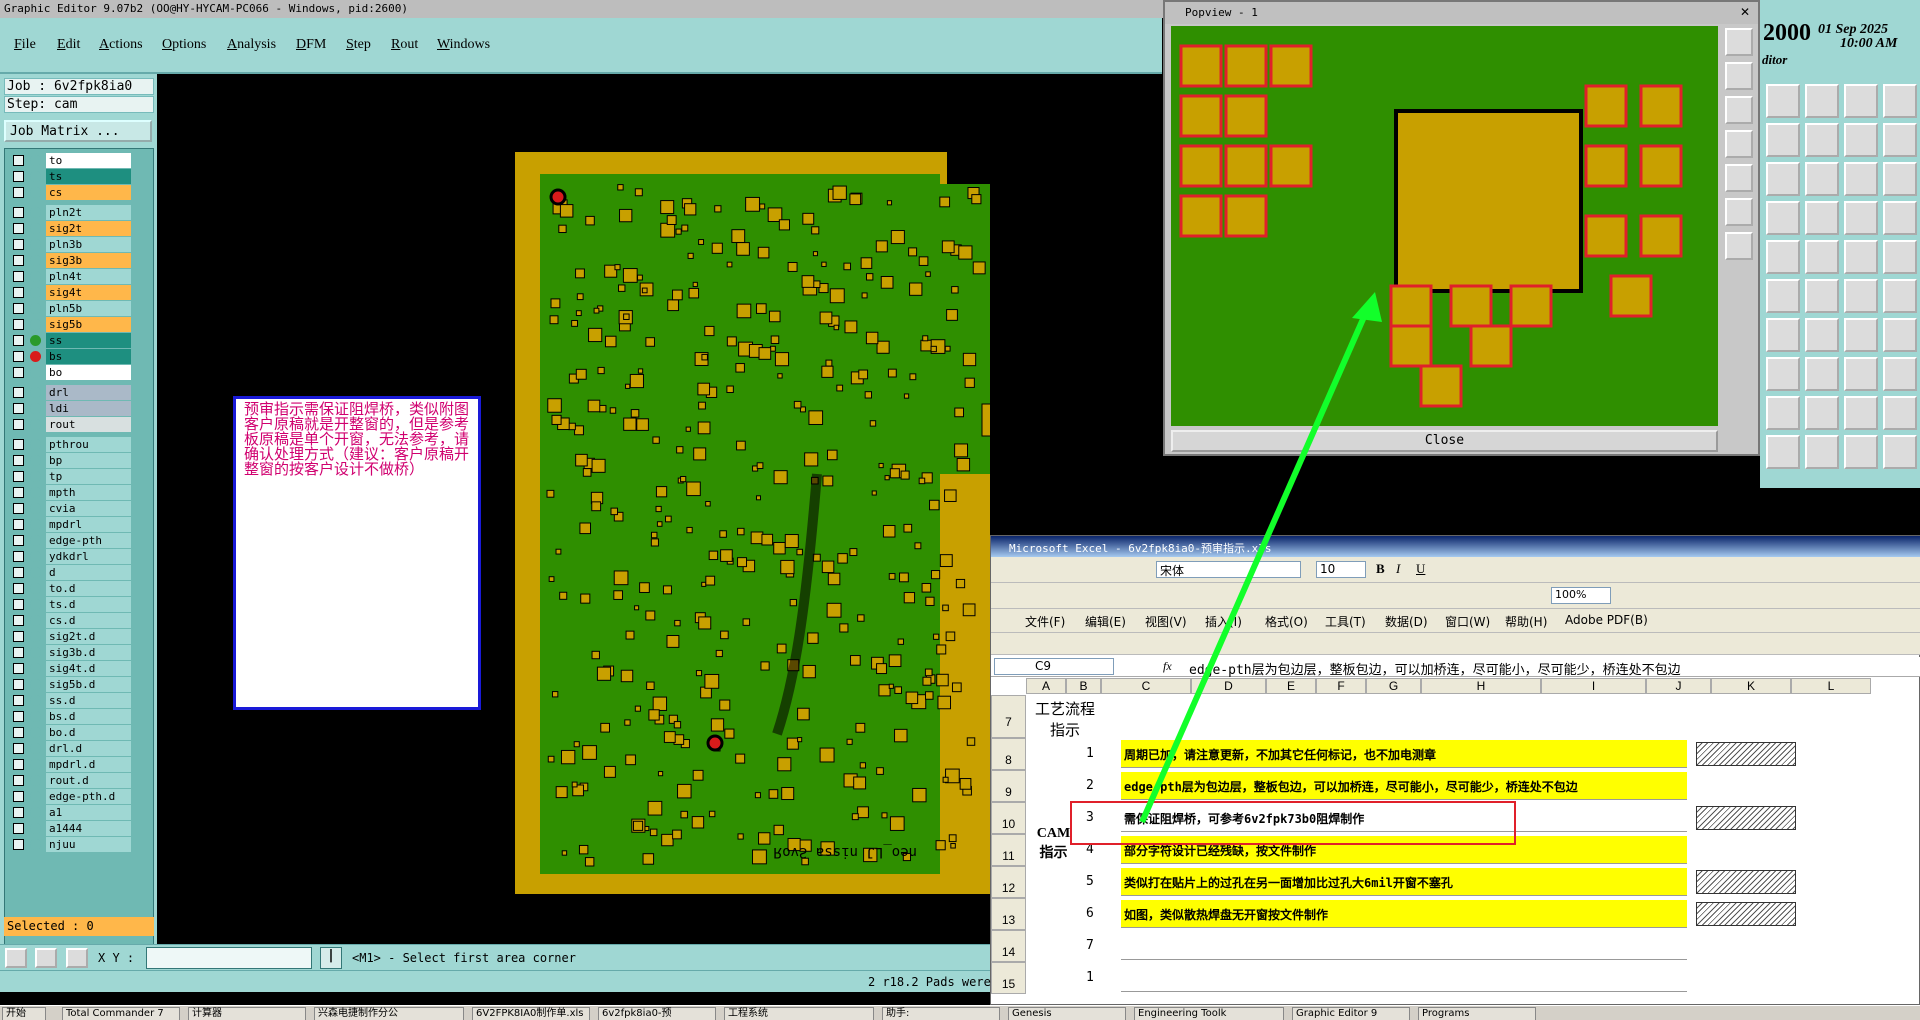 The image size is (1920, 1020). I want to click on close-icon: ✕, so click(1745, 12).